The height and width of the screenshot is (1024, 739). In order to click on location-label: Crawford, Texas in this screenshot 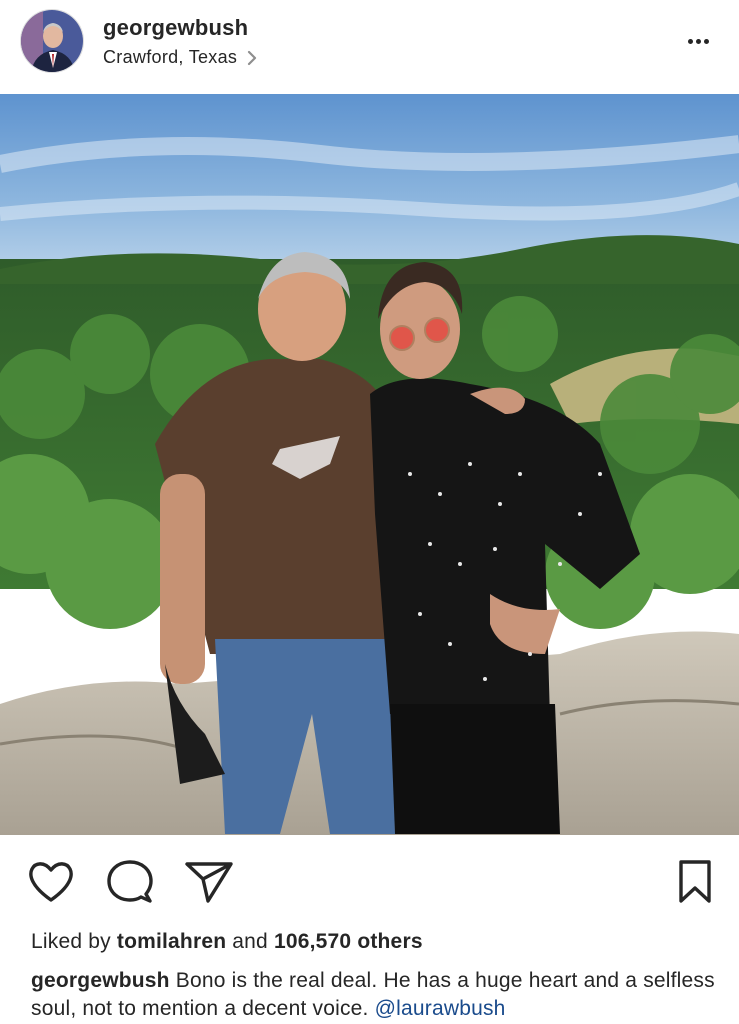, I will do `click(170, 57)`.